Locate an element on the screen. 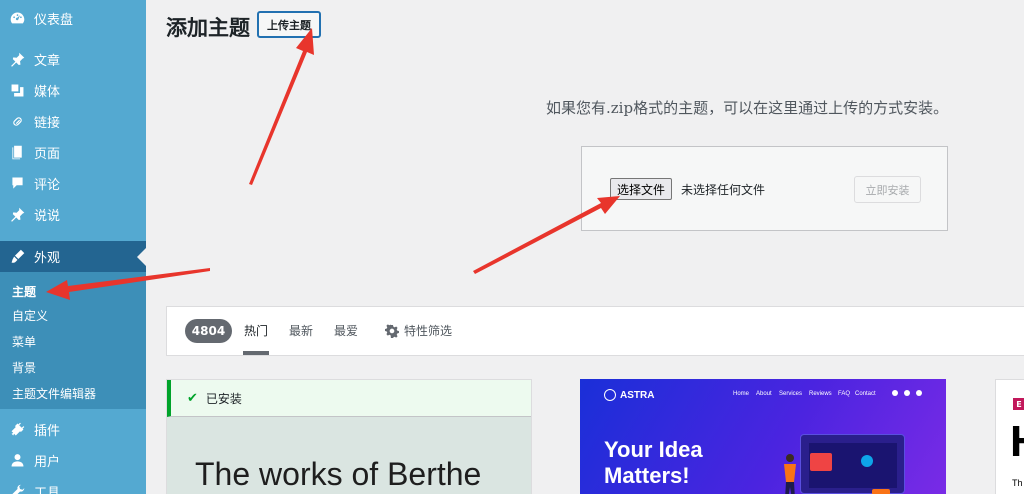  comment-icon is located at coordinates (17, 183).